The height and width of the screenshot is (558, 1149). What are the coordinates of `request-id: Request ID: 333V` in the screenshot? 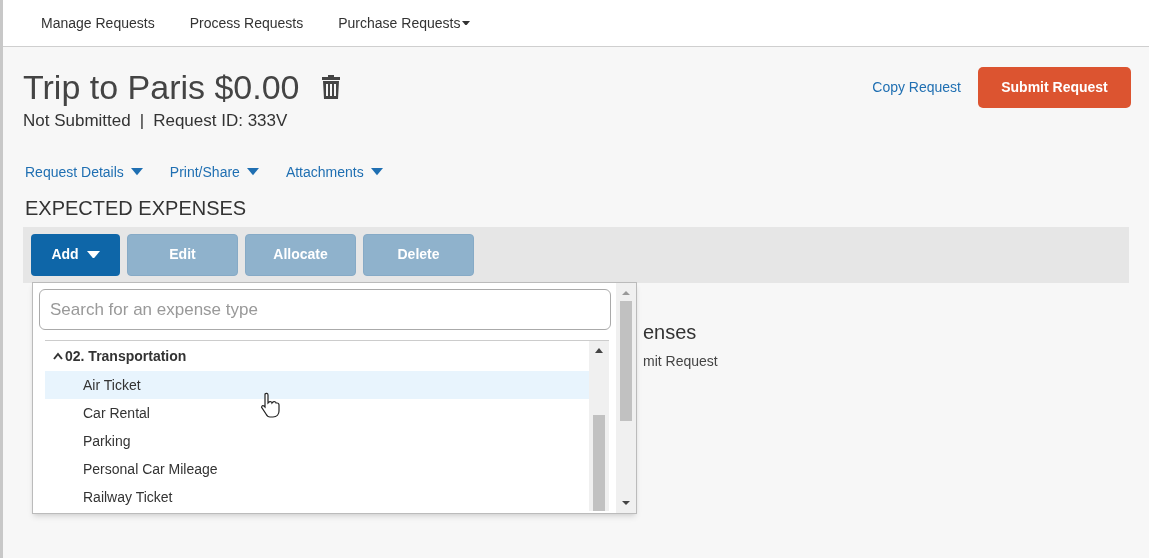 It's located at (220, 121).